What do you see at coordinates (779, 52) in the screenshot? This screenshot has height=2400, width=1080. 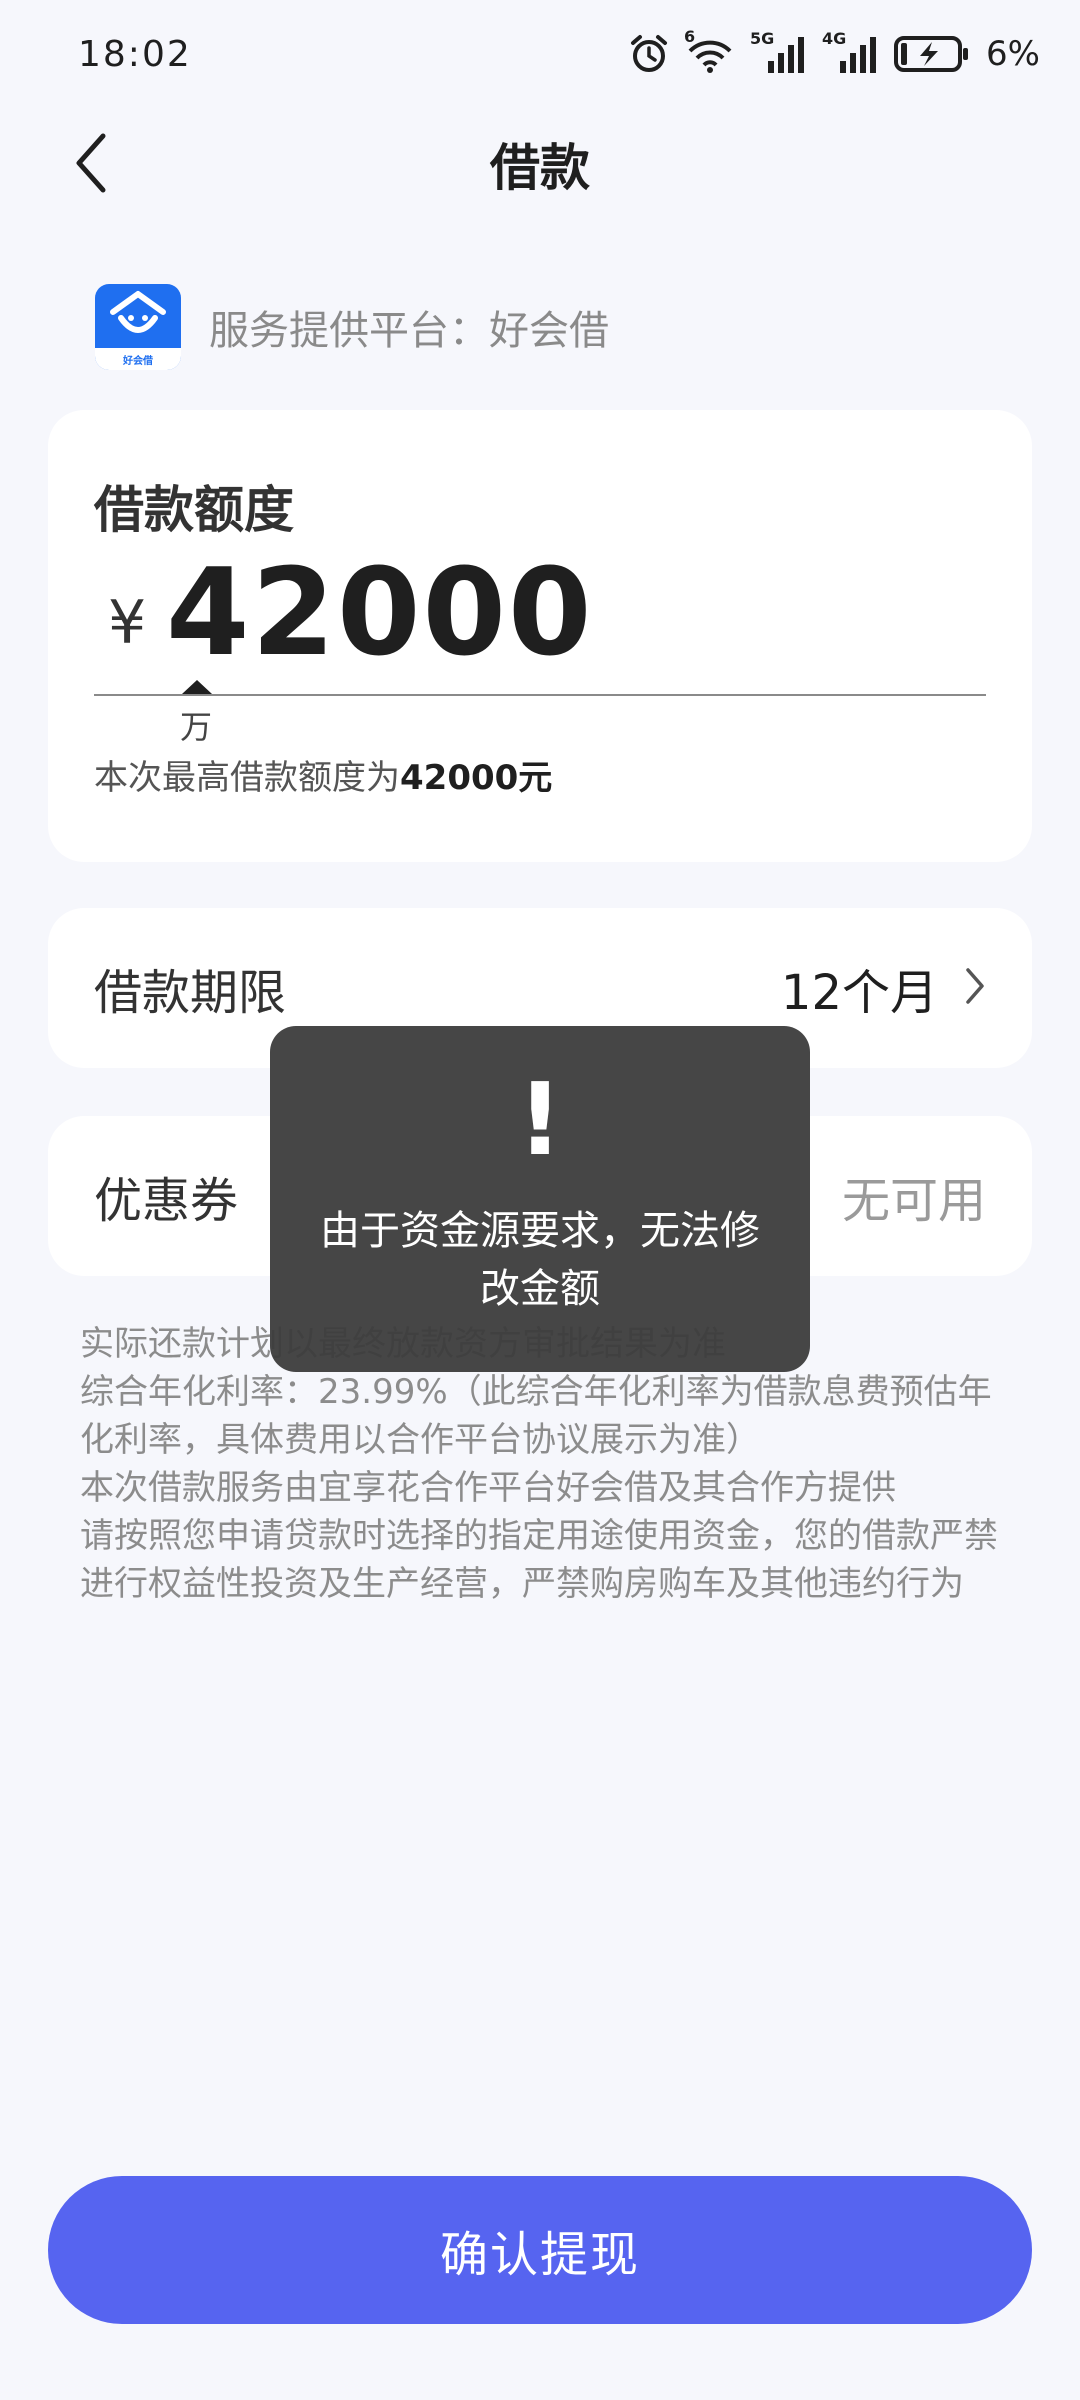 I see `signal-5g-icon: 5G` at bounding box center [779, 52].